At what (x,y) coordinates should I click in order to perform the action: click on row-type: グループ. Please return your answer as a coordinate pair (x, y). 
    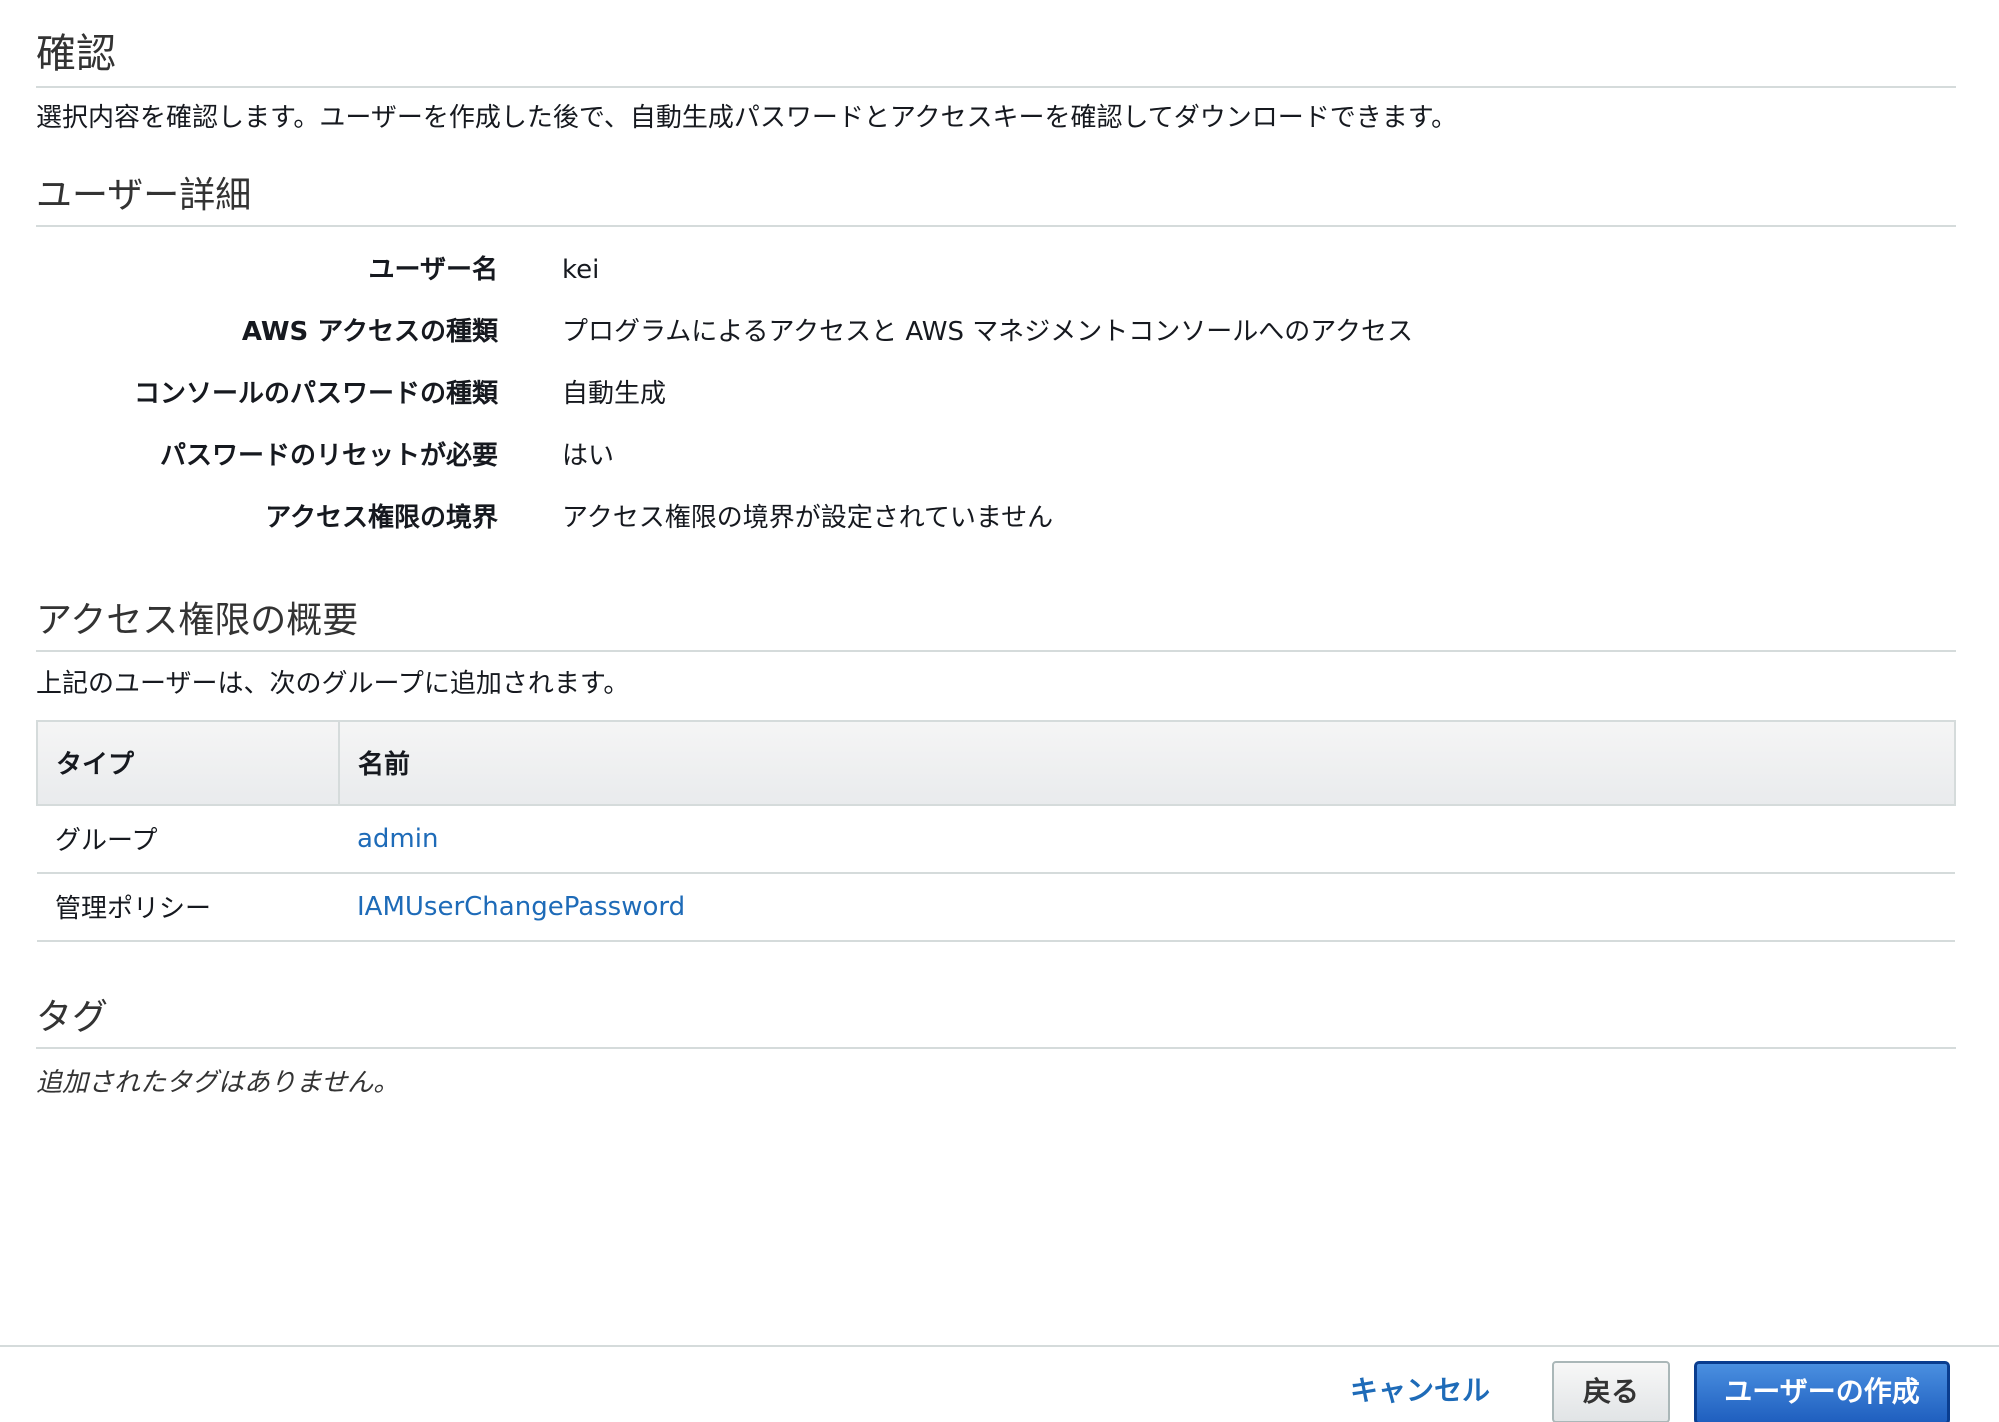
    Looking at the image, I should click on (188, 839).